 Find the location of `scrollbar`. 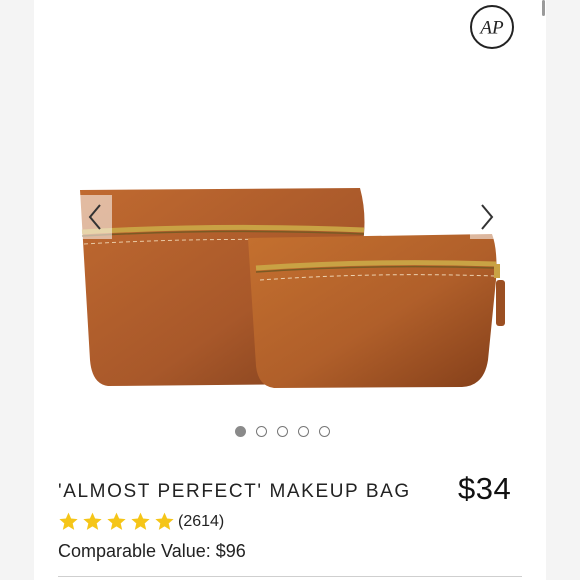

scrollbar is located at coordinates (543, 8).